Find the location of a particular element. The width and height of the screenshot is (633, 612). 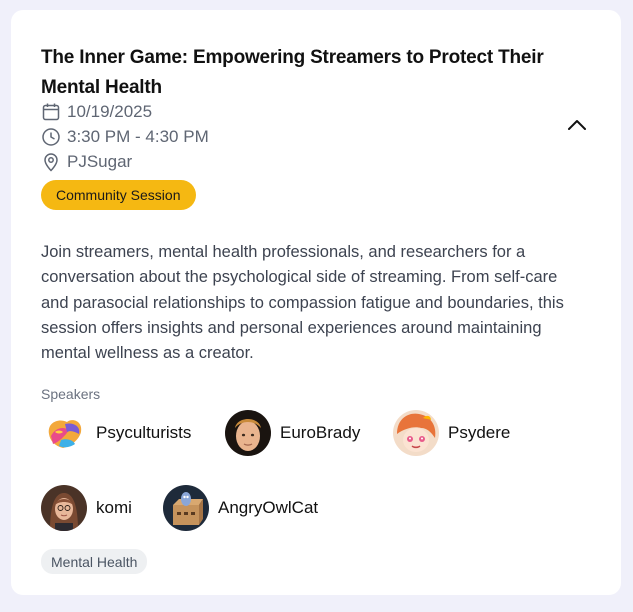

chevron-up-icon is located at coordinates (577, 125).